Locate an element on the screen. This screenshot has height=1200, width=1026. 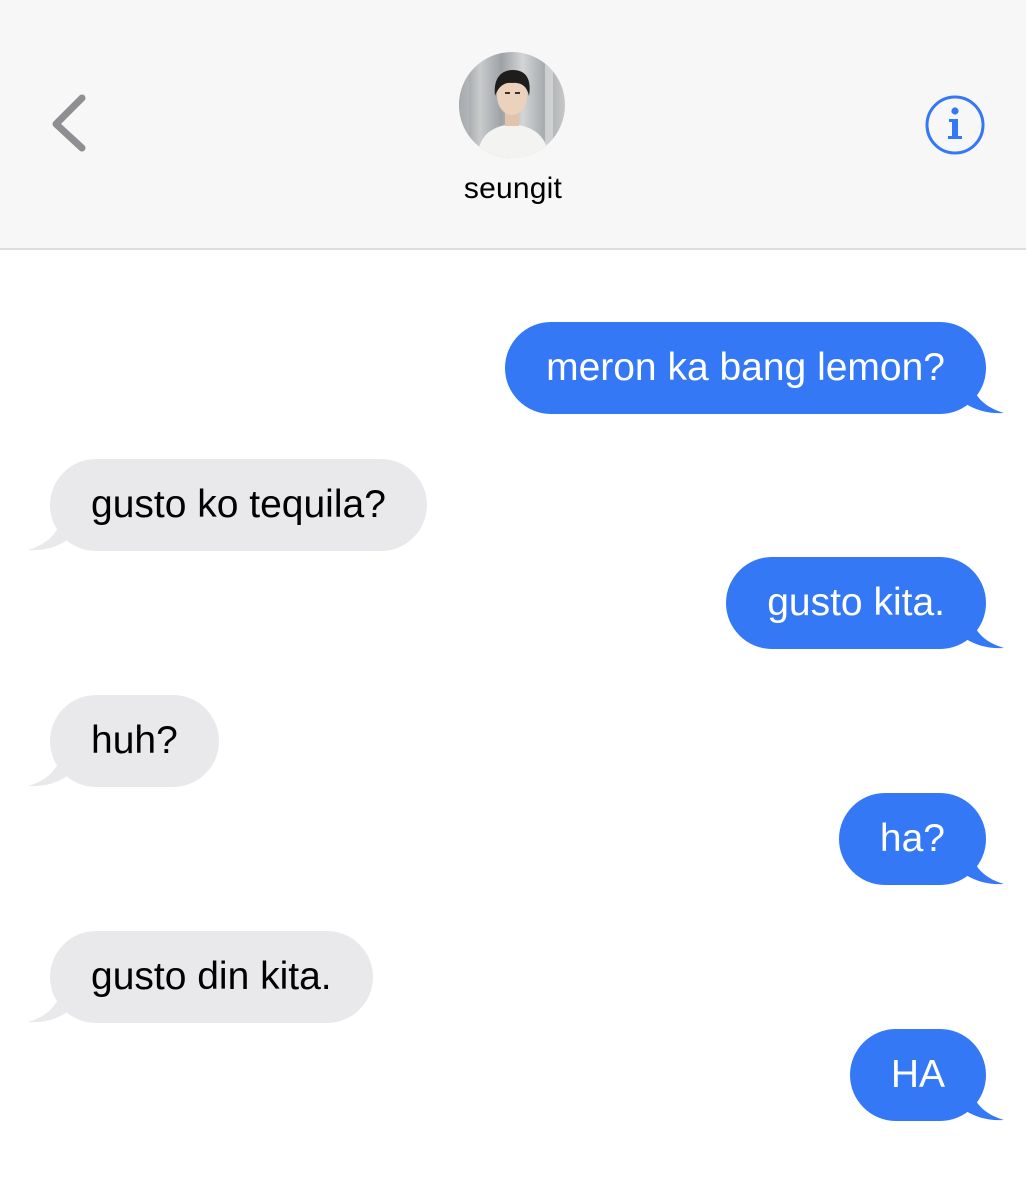
received-message: gusto ko tequila? is located at coordinates (227, 505).